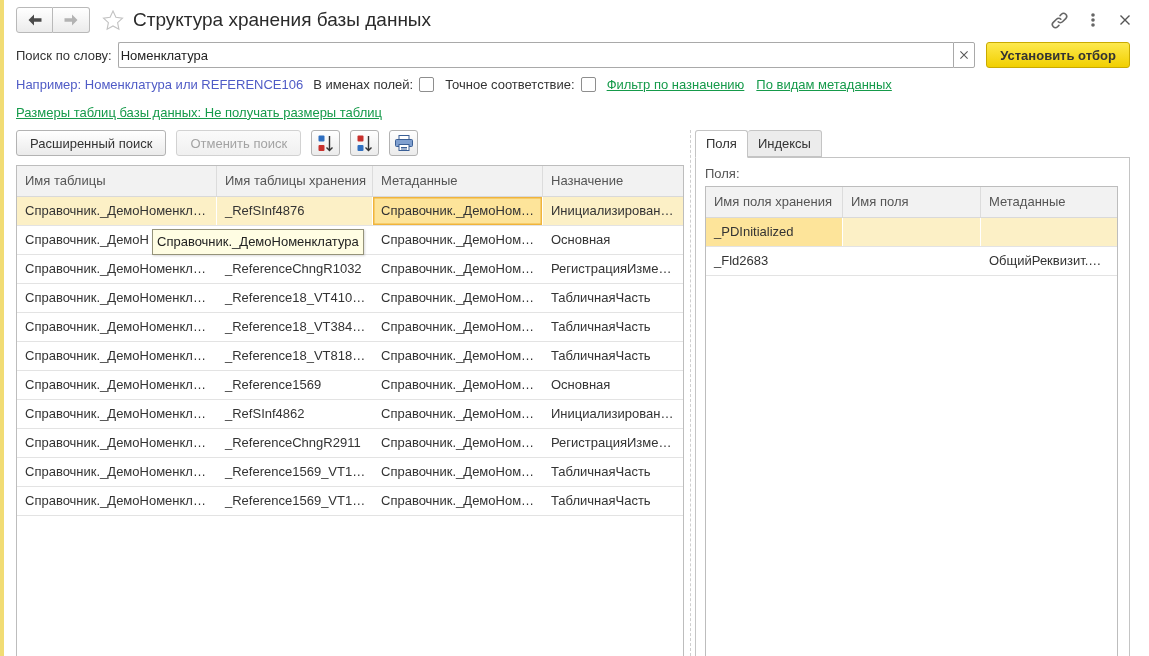 The image size is (1149, 656). I want to click on column-header: Назначение, so click(613, 181).